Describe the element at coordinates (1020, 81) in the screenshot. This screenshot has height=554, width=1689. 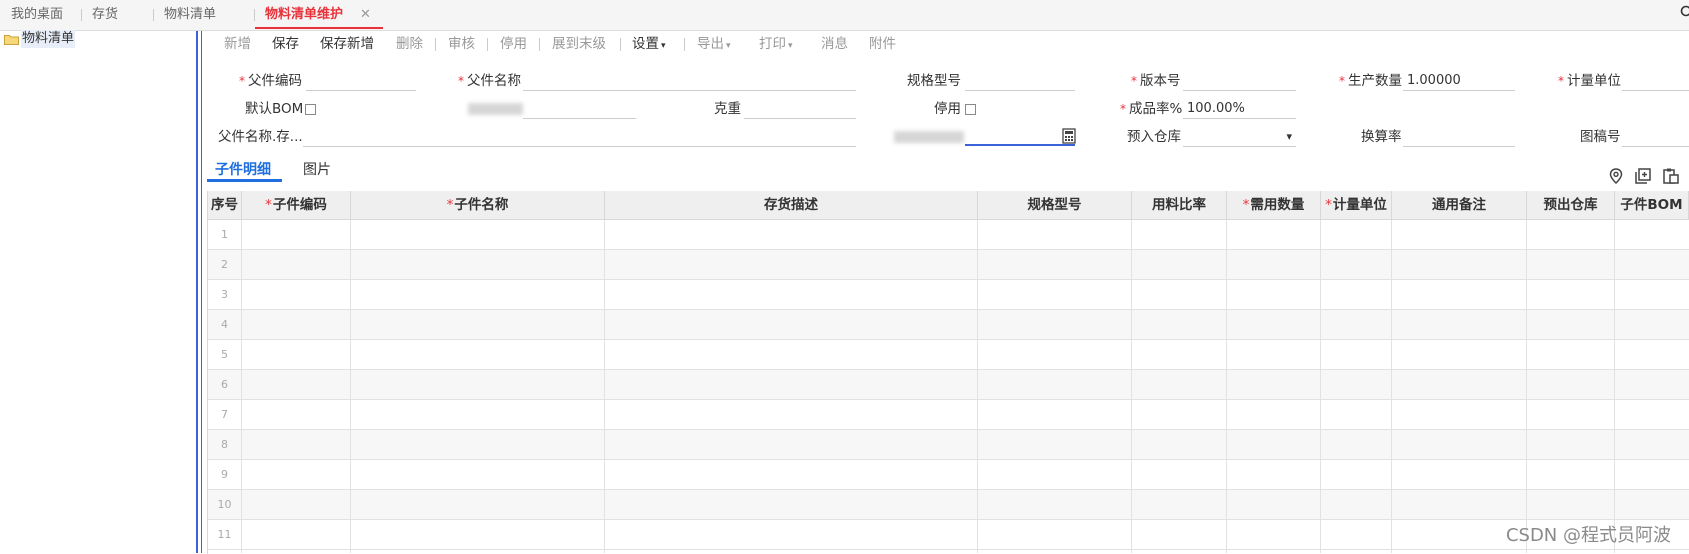
I see `spec-input` at that location.